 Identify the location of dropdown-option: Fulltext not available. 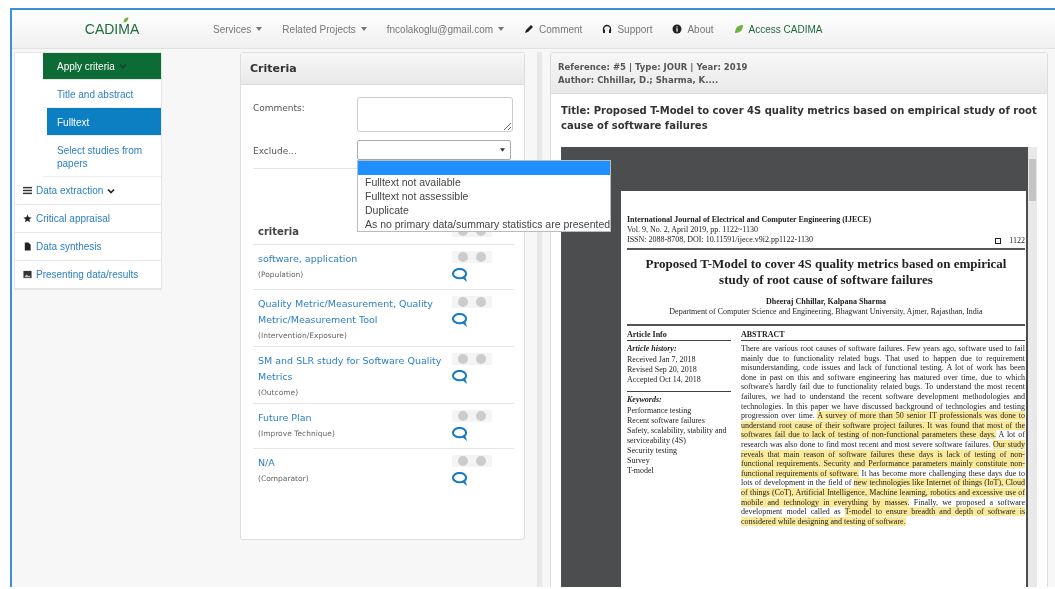
(484, 182).